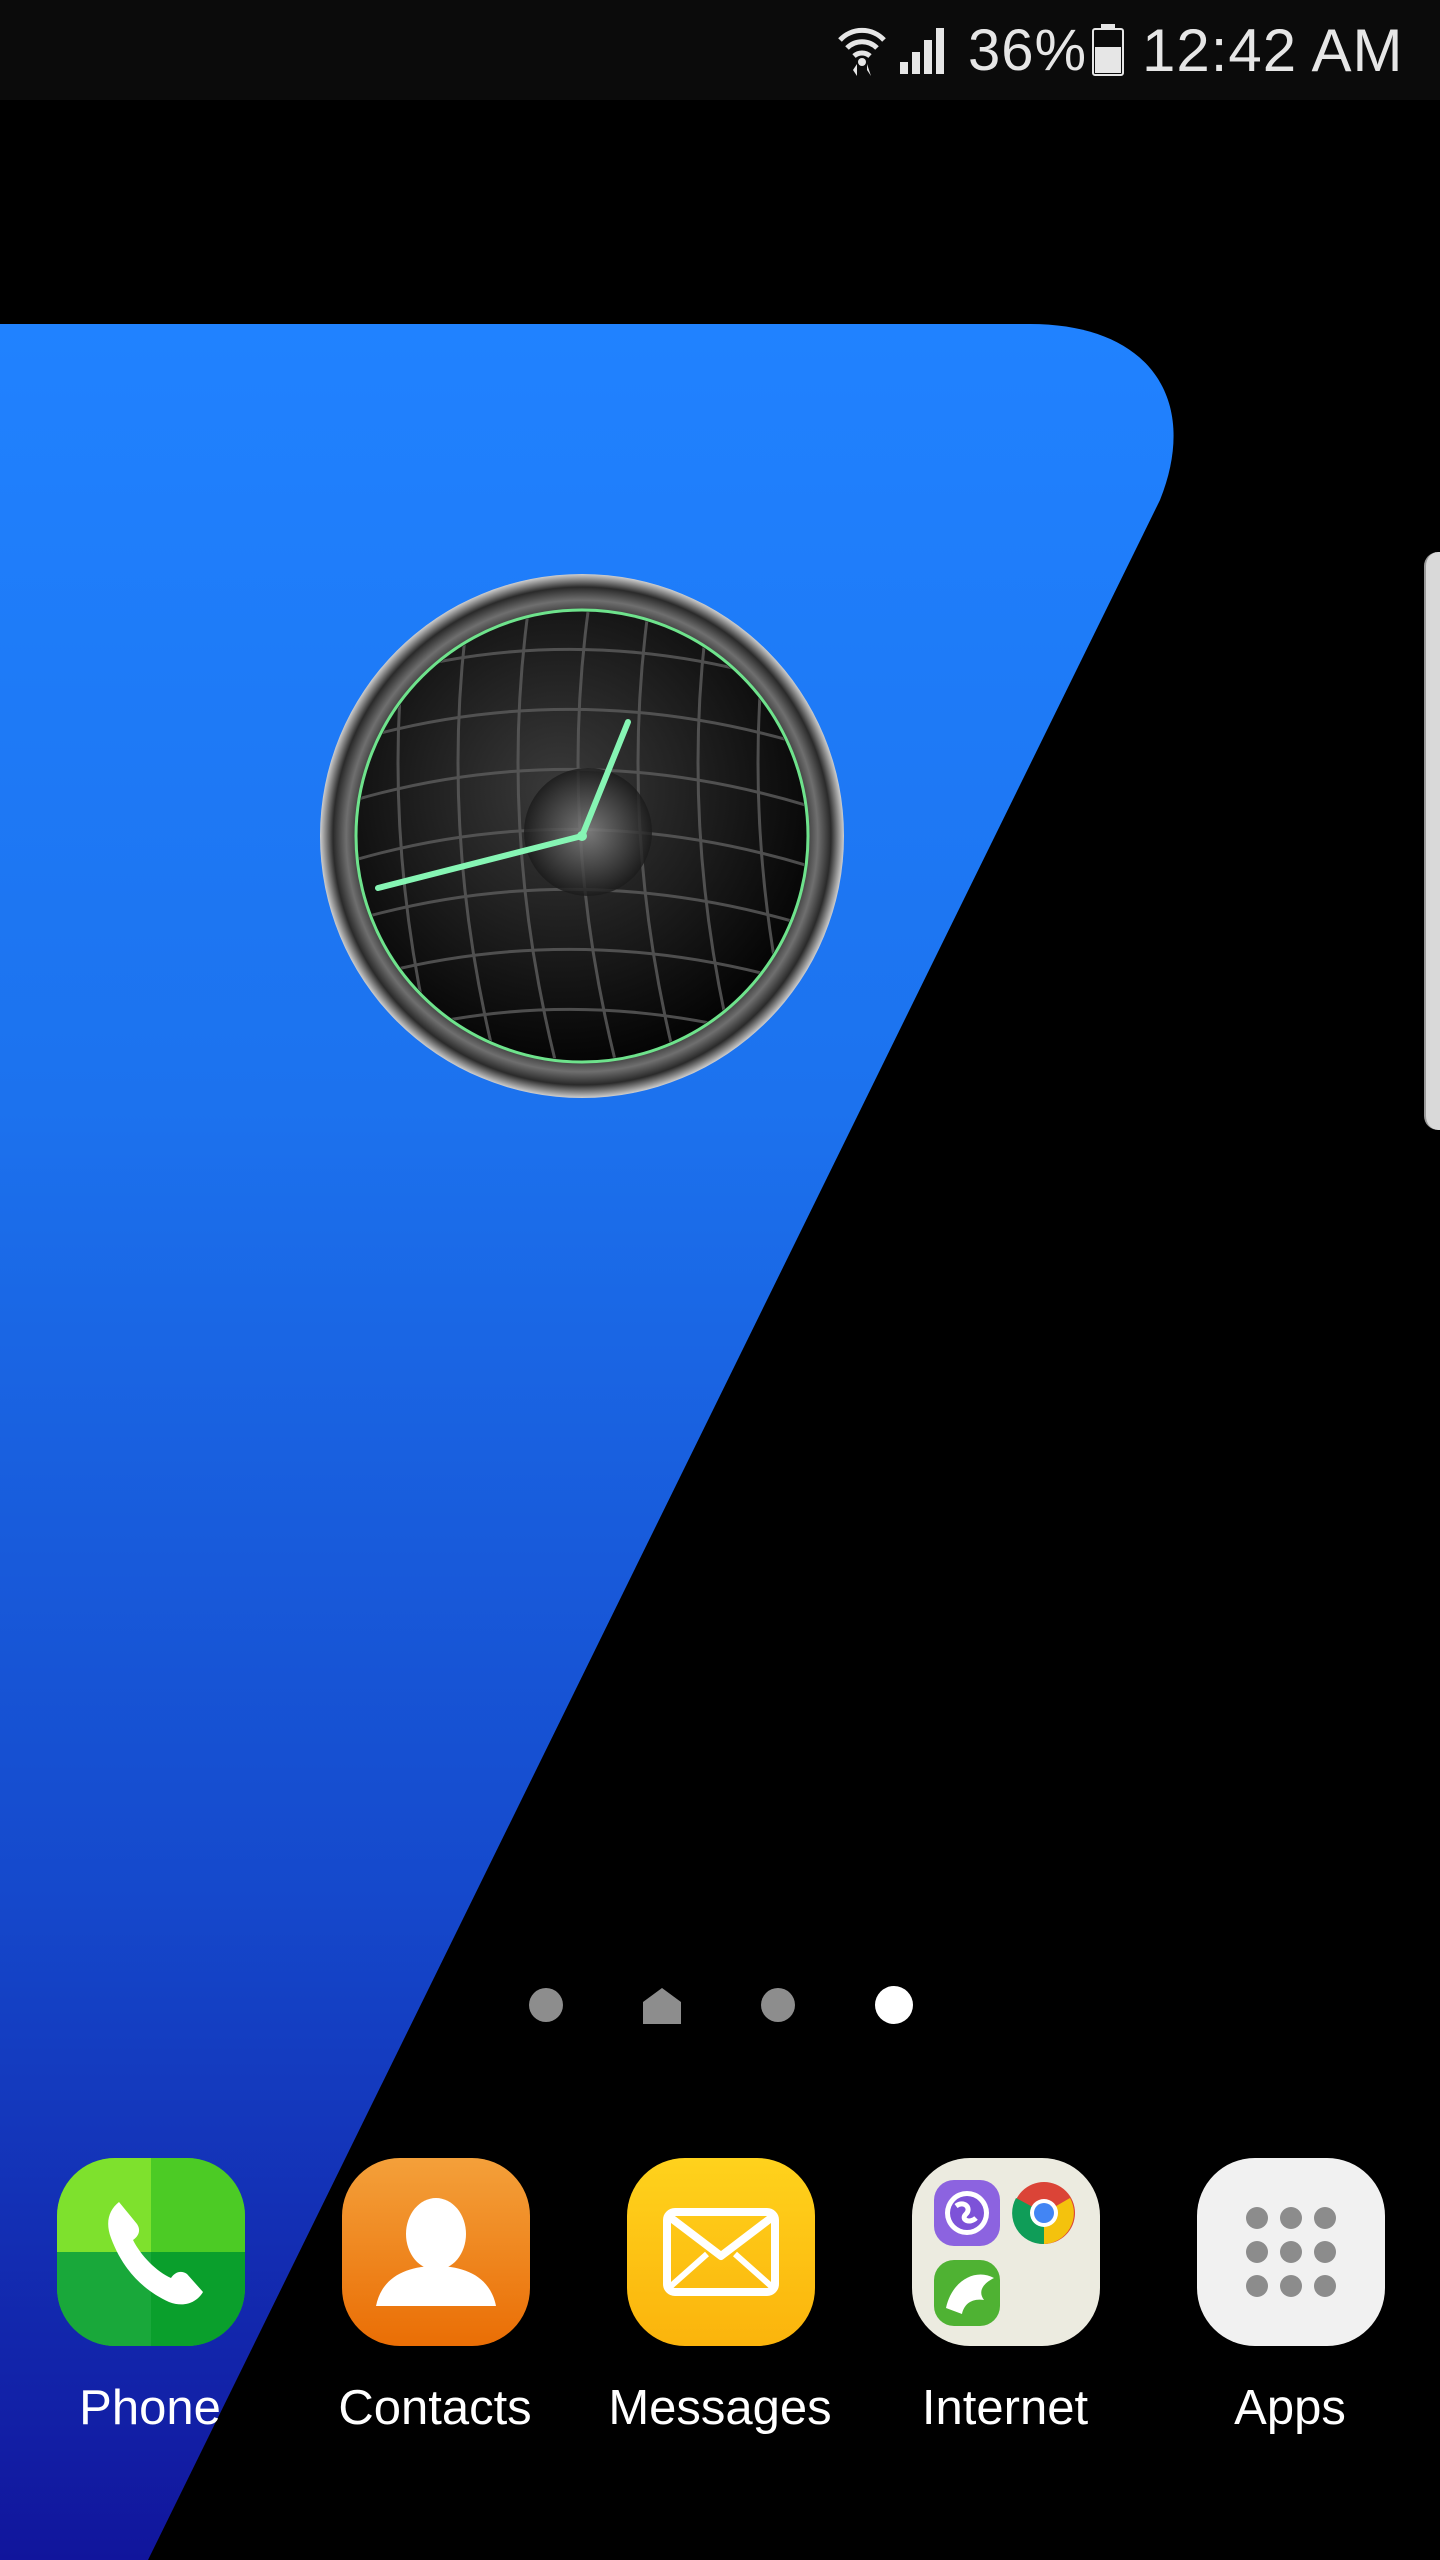 This screenshot has width=1440, height=2560. Describe the element at coordinates (720, 2408) in the screenshot. I see `app-label-messages: Messages` at that location.